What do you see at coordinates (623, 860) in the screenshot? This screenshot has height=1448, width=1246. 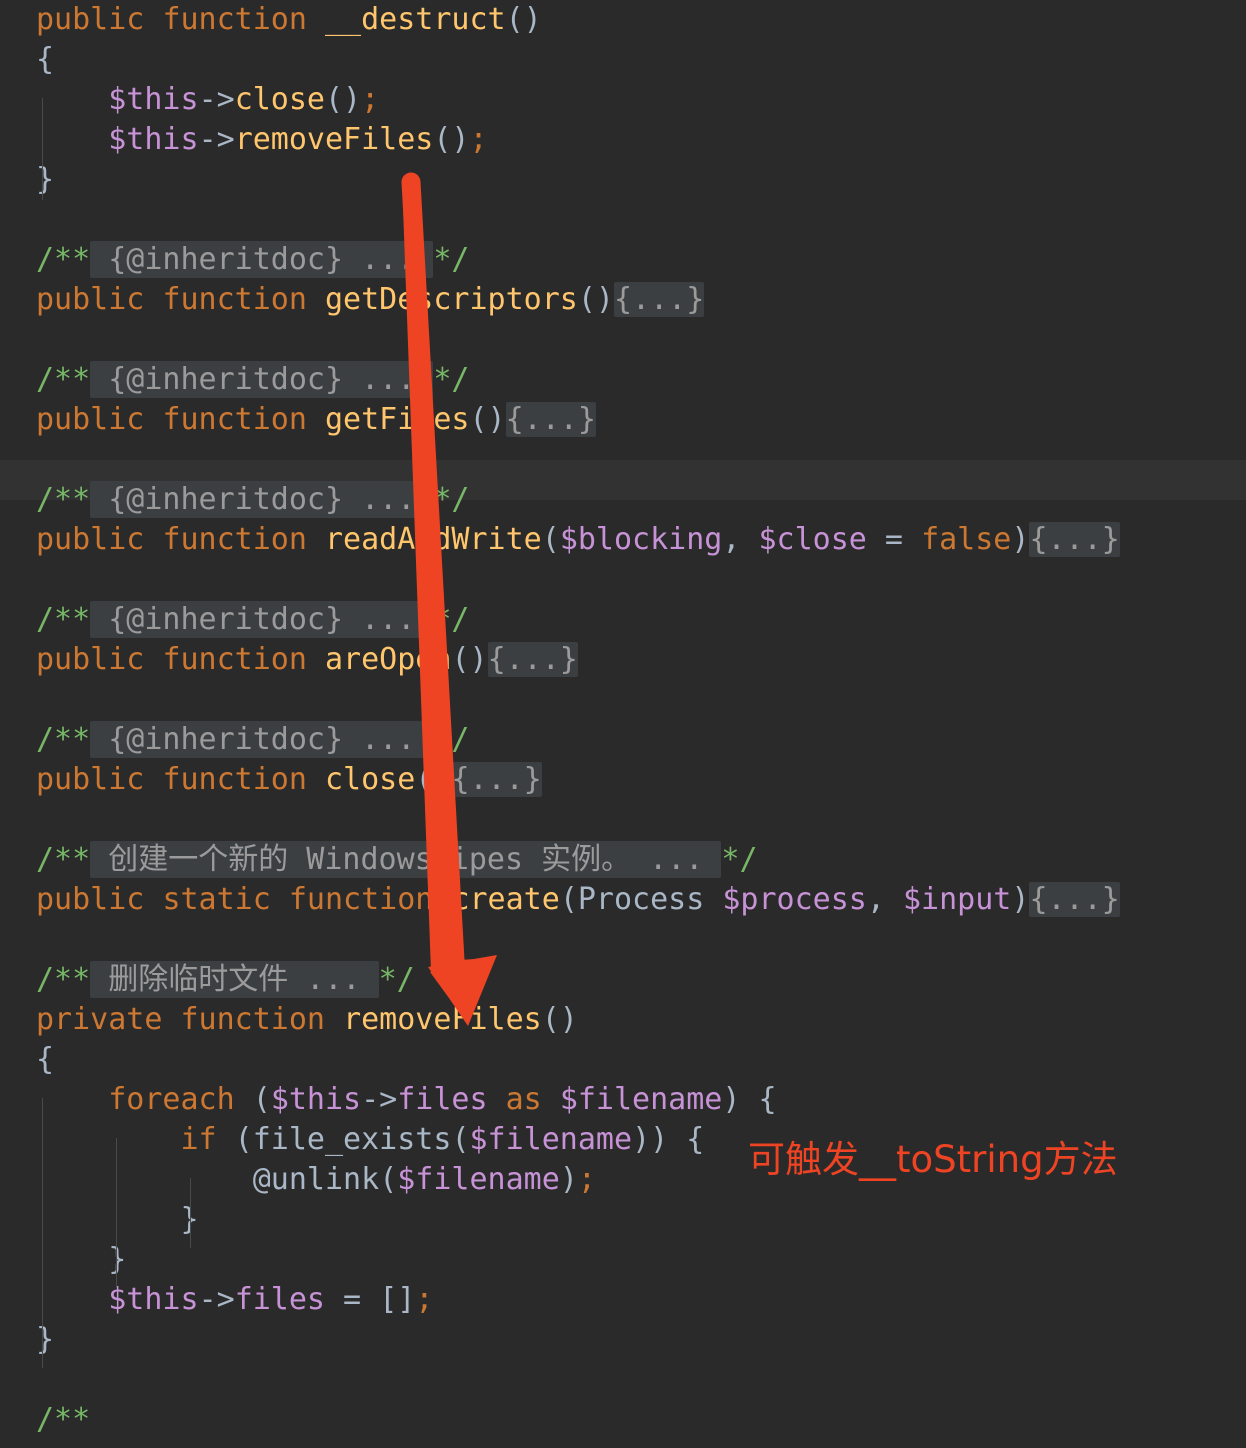 I see `code-line: /** 创建一个新的 WindowsPipes 实例。 ... */` at bounding box center [623, 860].